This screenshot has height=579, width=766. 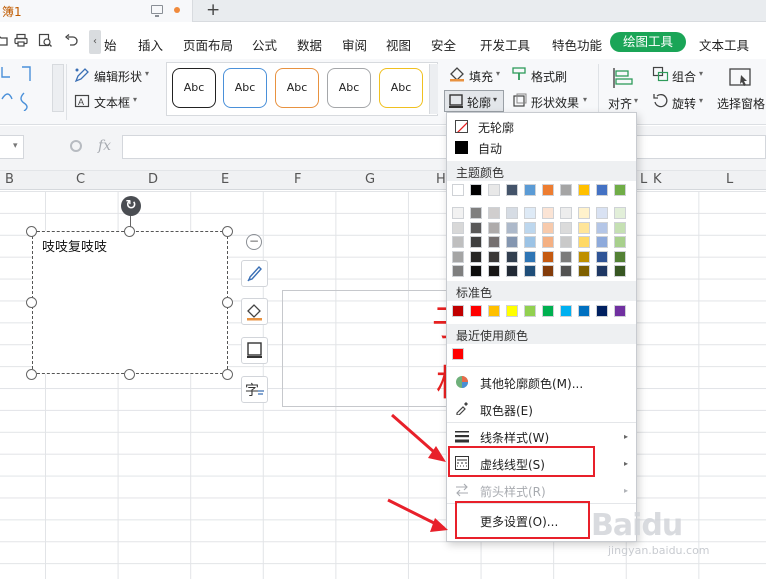 I want to click on style-sample-3: Abc, so click(x=297, y=88).